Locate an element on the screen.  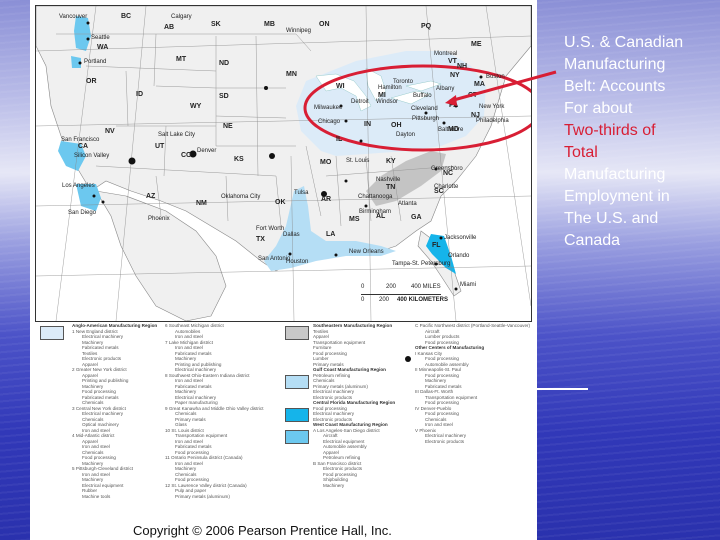
southeastern-swatch is located at coordinates (297, 333).